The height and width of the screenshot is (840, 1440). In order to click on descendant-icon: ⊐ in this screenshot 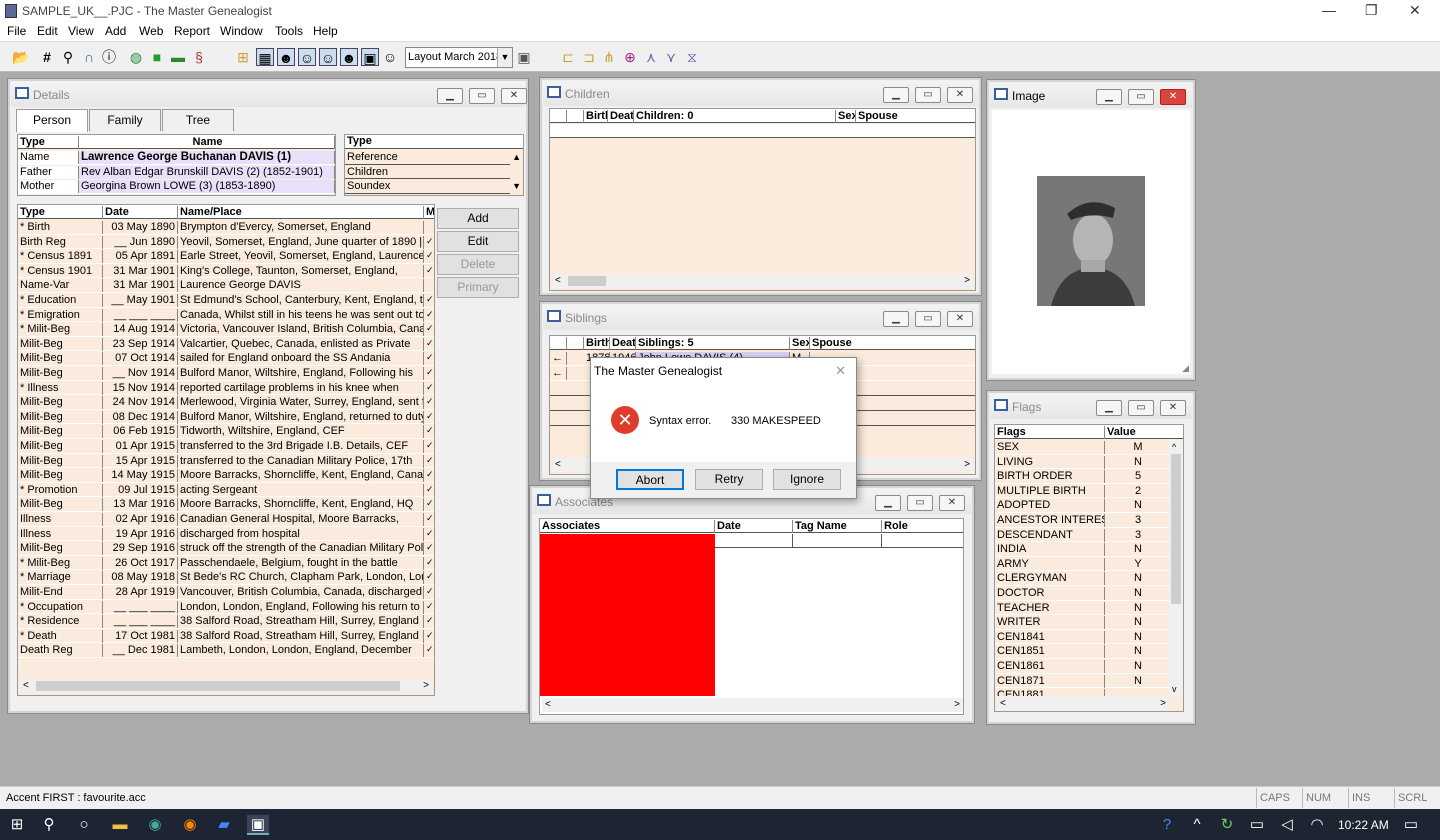, I will do `click(589, 57)`.